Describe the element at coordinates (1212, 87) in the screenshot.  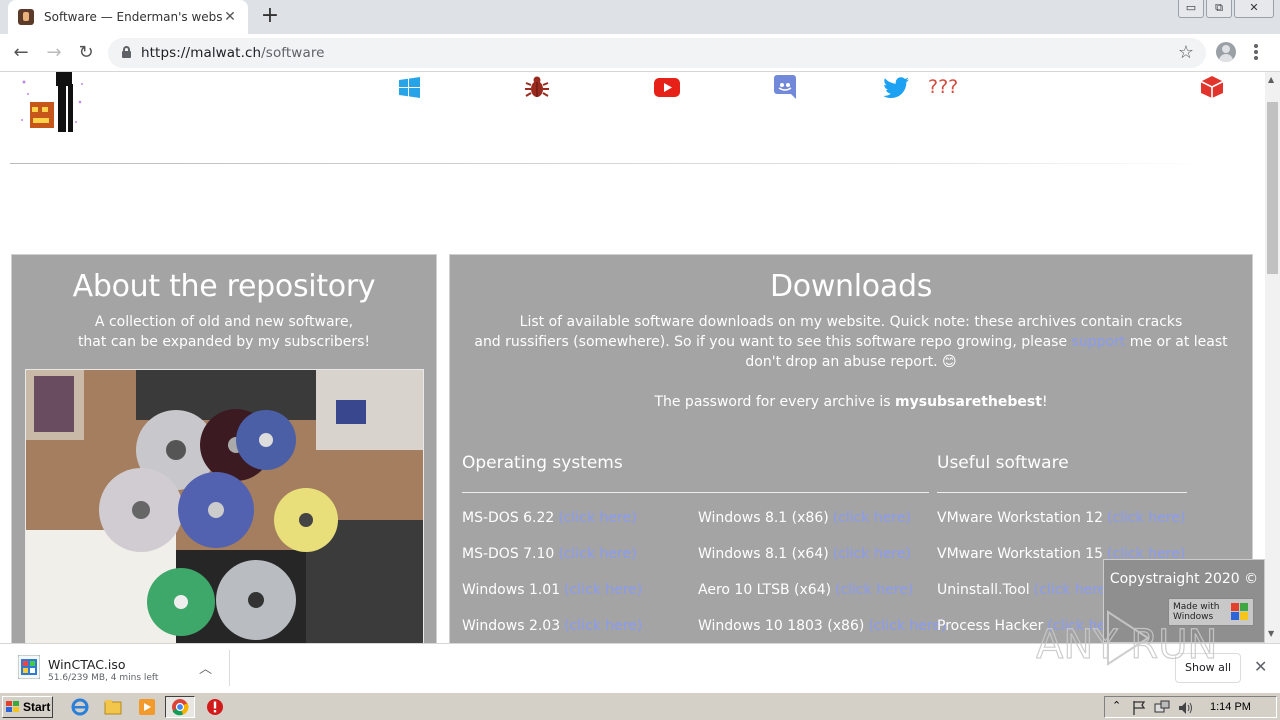
I see `box-icon` at that location.